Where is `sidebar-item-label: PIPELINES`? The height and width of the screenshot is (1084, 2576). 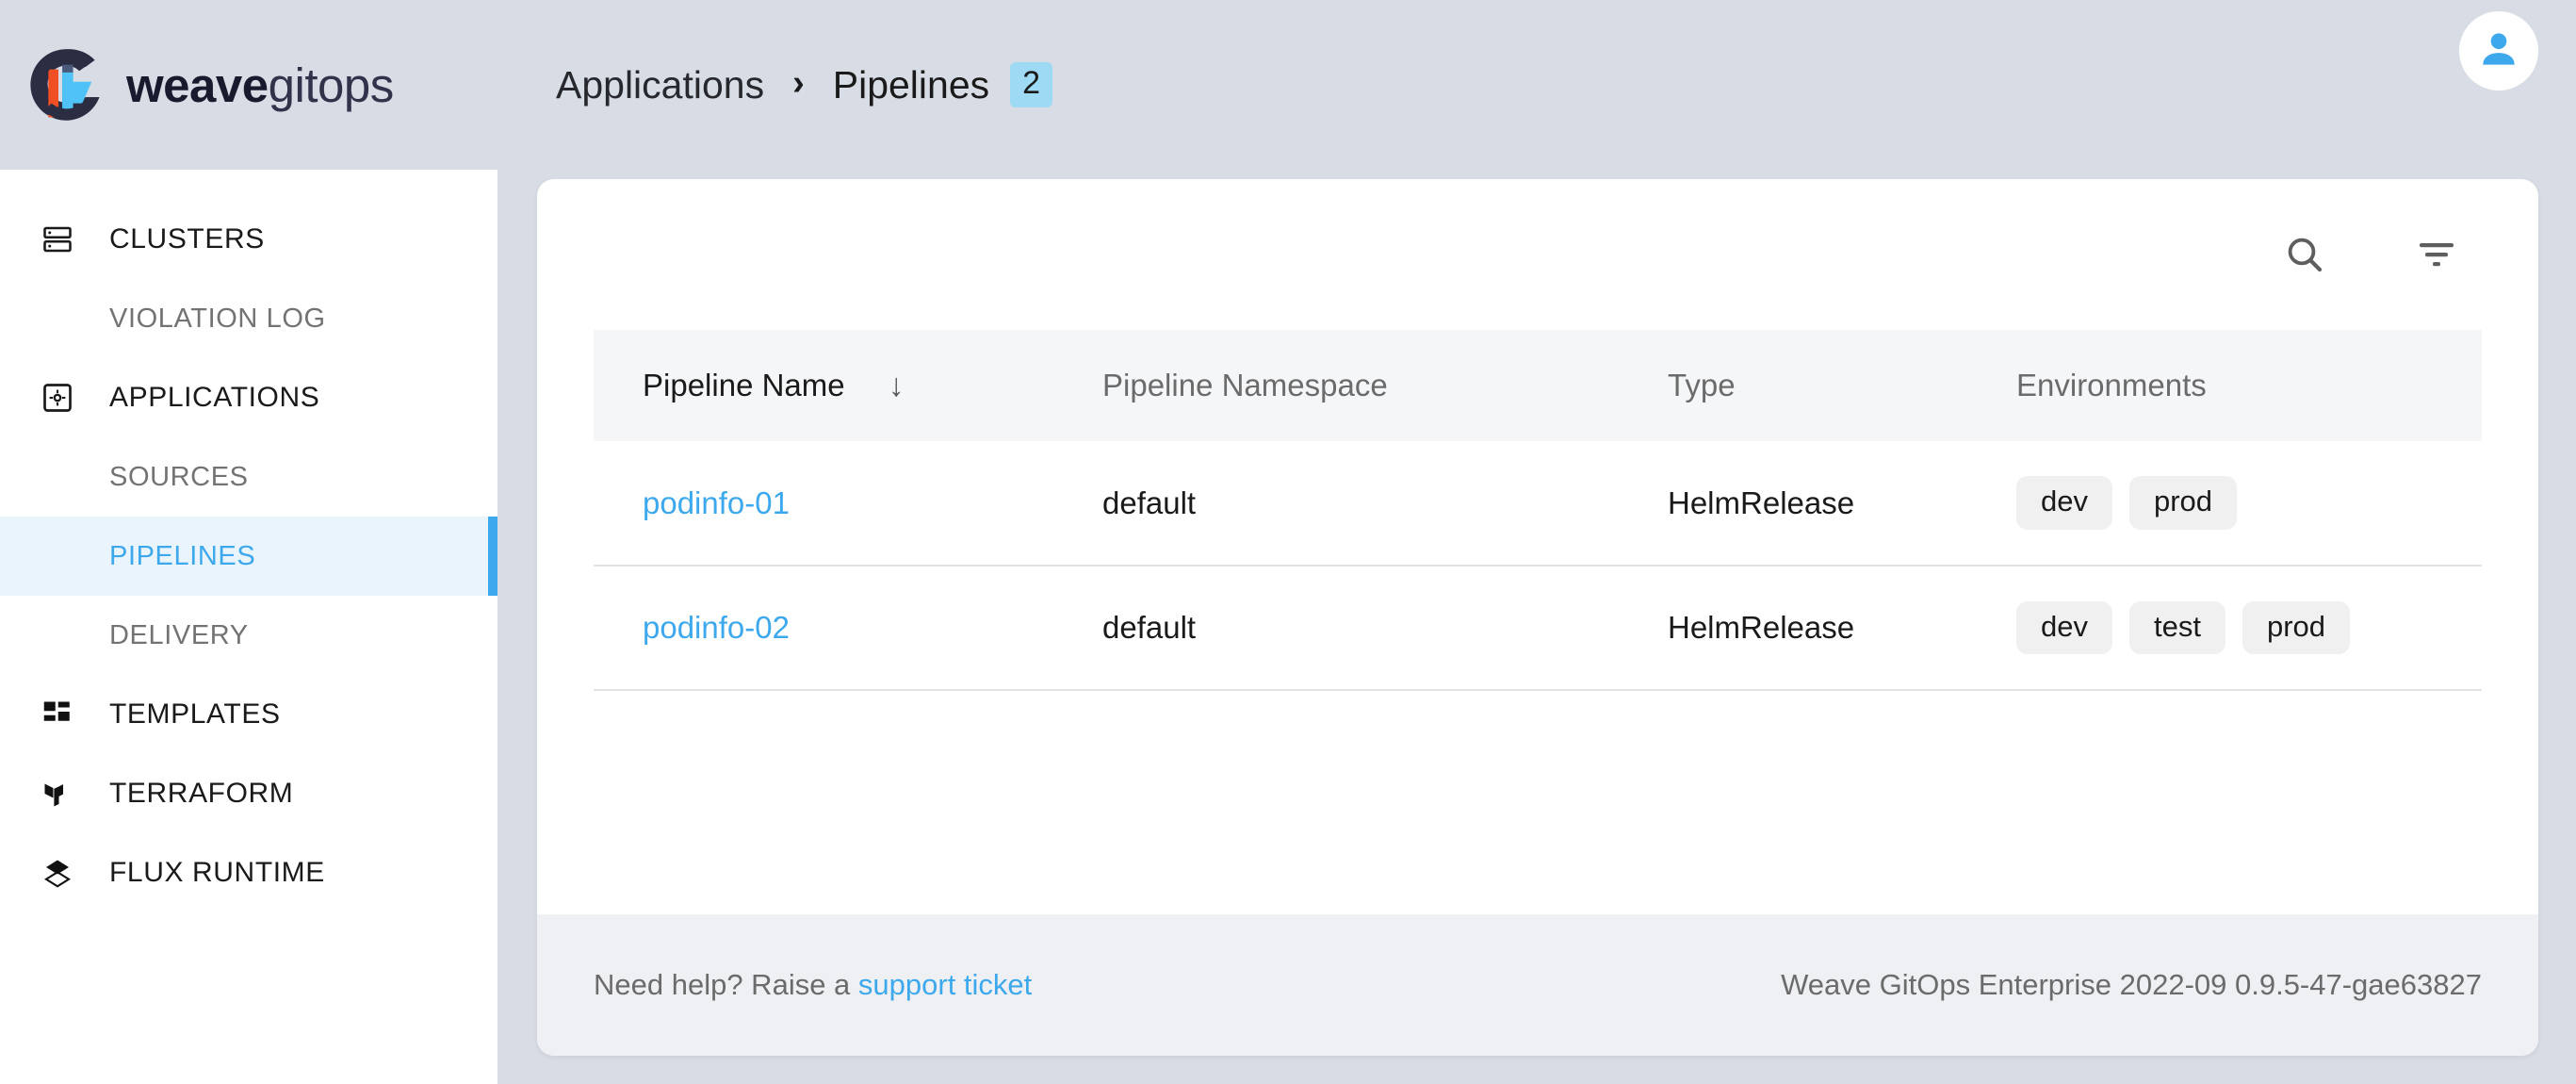
sidebar-item-label: PIPELINES is located at coordinates (182, 555).